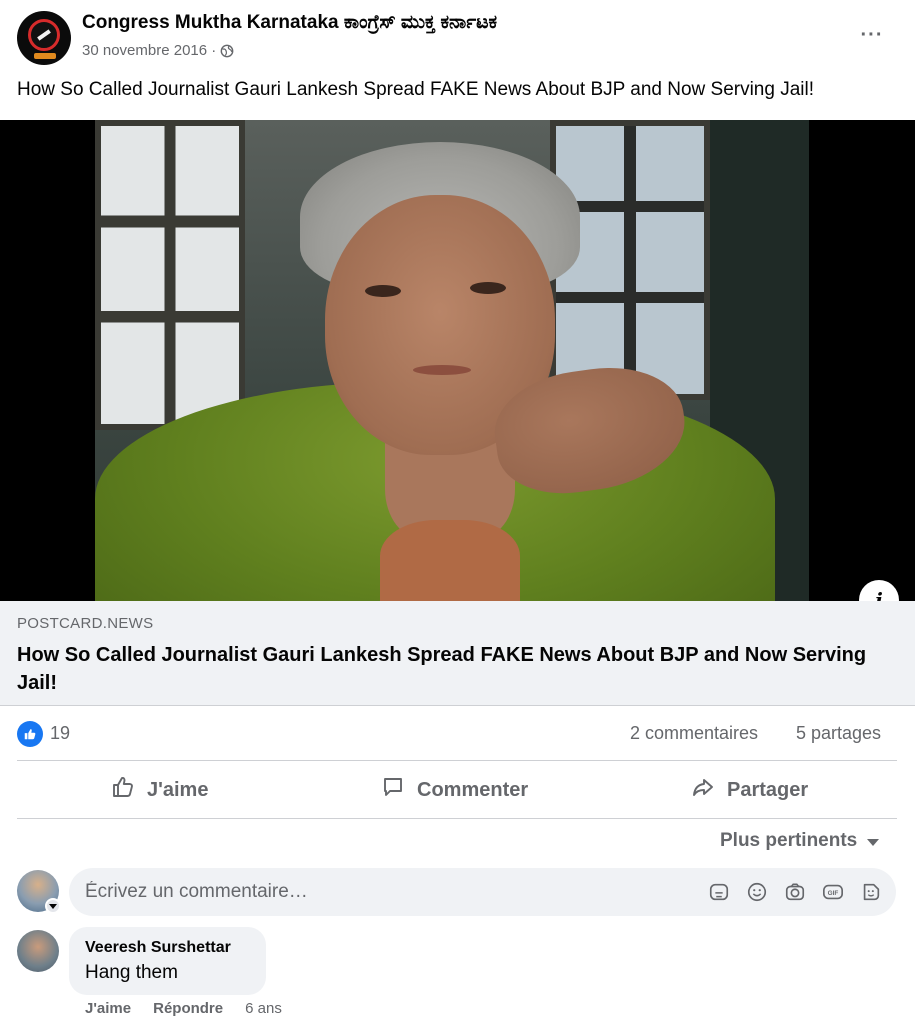 The height and width of the screenshot is (1024, 915). I want to click on more-options-button: ···, so click(872, 35).